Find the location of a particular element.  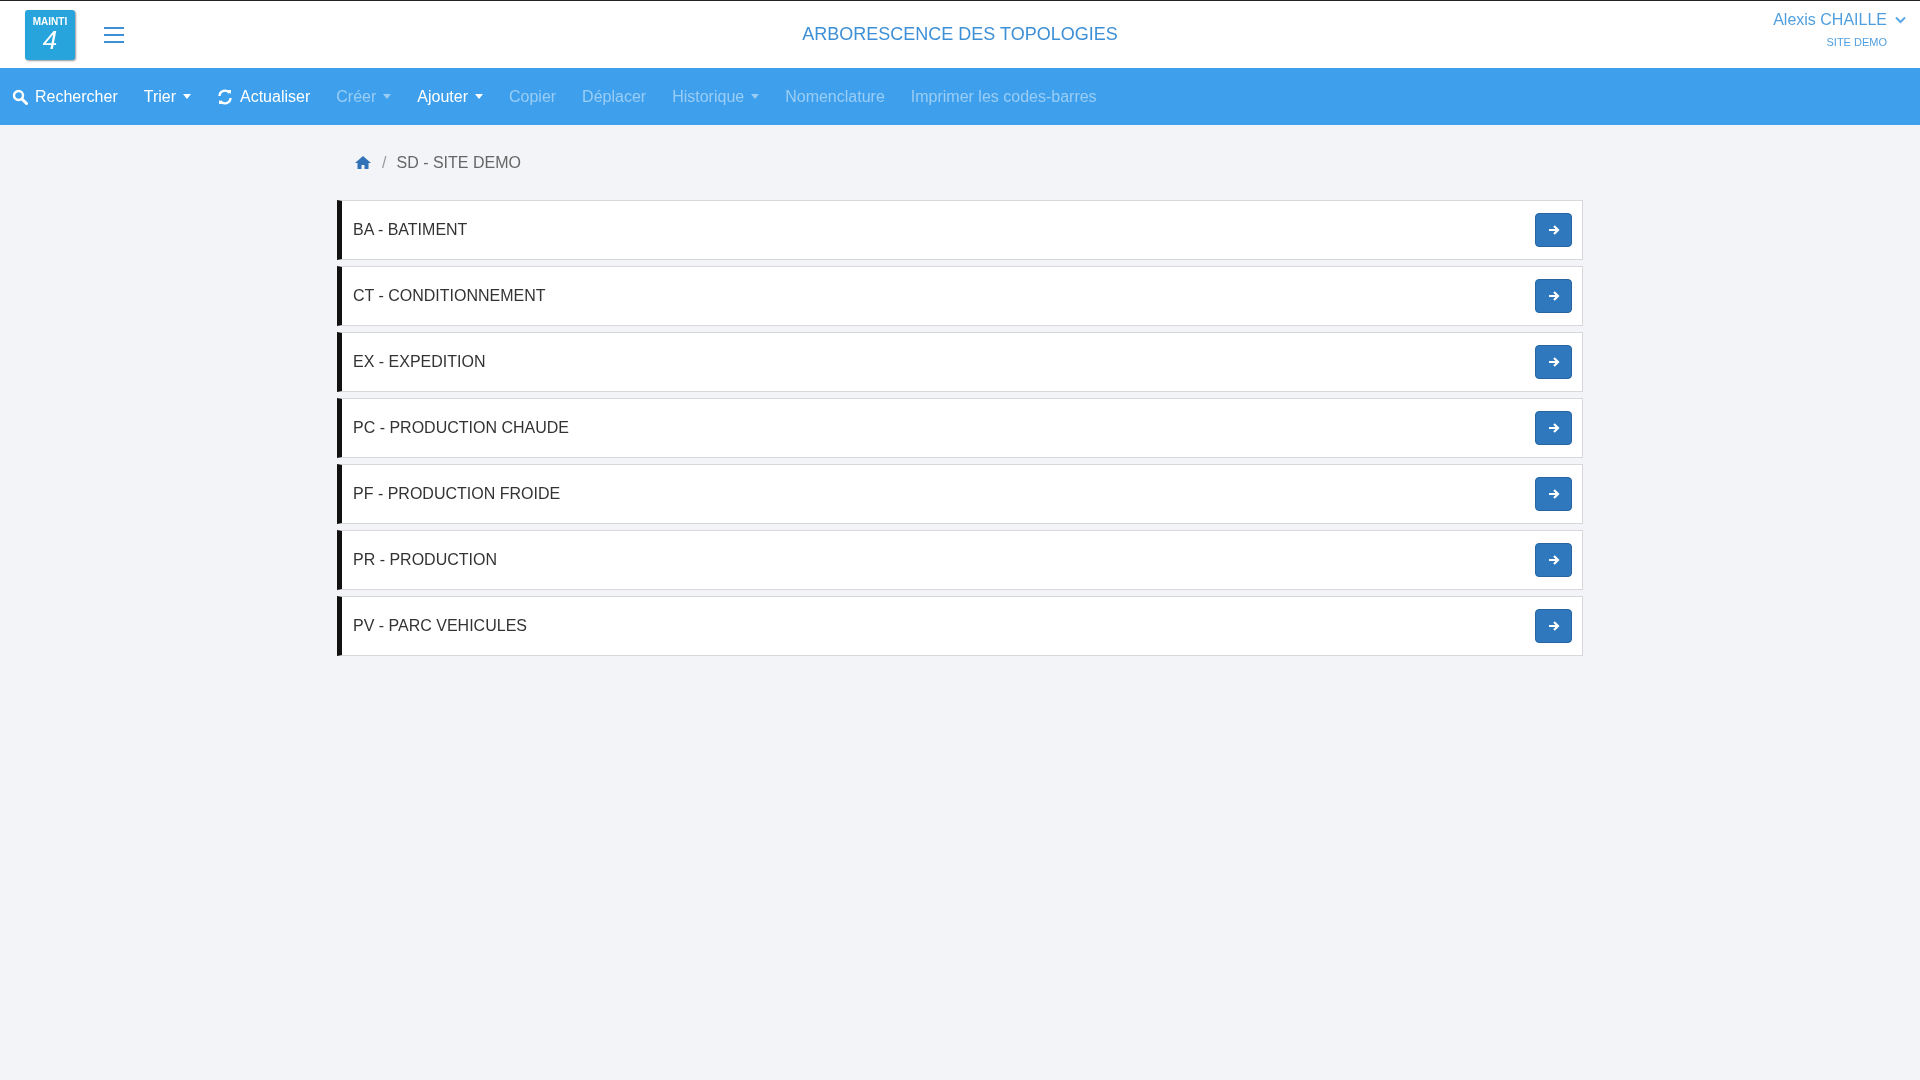

row-label: PF - PRODUCTION FROIDE is located at coordinates (457, 494).